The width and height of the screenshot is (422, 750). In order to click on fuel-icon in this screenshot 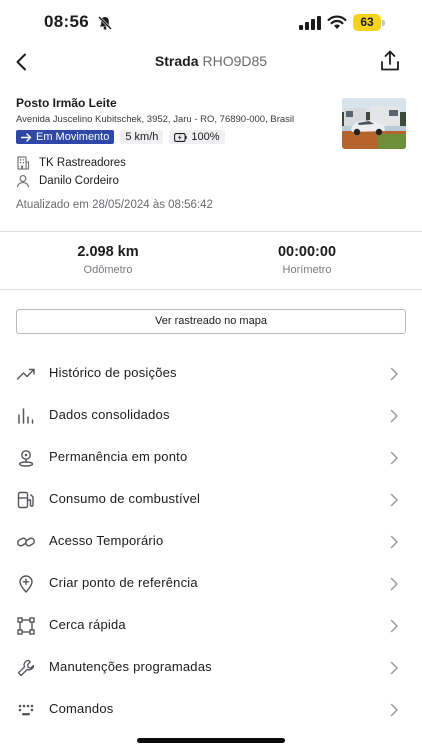, I will do `click(25, 500)`.